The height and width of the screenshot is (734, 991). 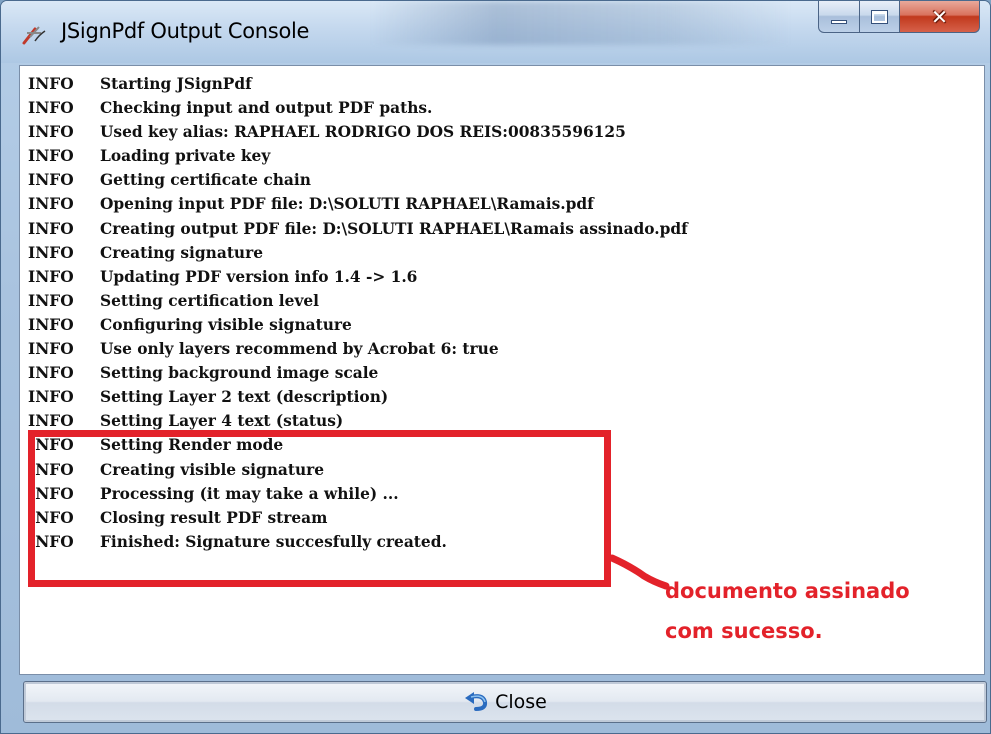 What do you see at coordinates (185, 156) in the screenshot?
I see `log-message: Loading private key` at bounding box center [185, 156].